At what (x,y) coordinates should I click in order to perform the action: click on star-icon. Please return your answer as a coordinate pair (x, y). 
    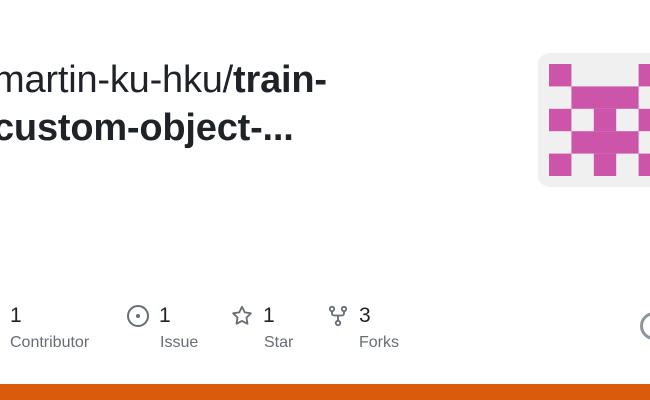
    Looking at the image, I should click on (242, 316).